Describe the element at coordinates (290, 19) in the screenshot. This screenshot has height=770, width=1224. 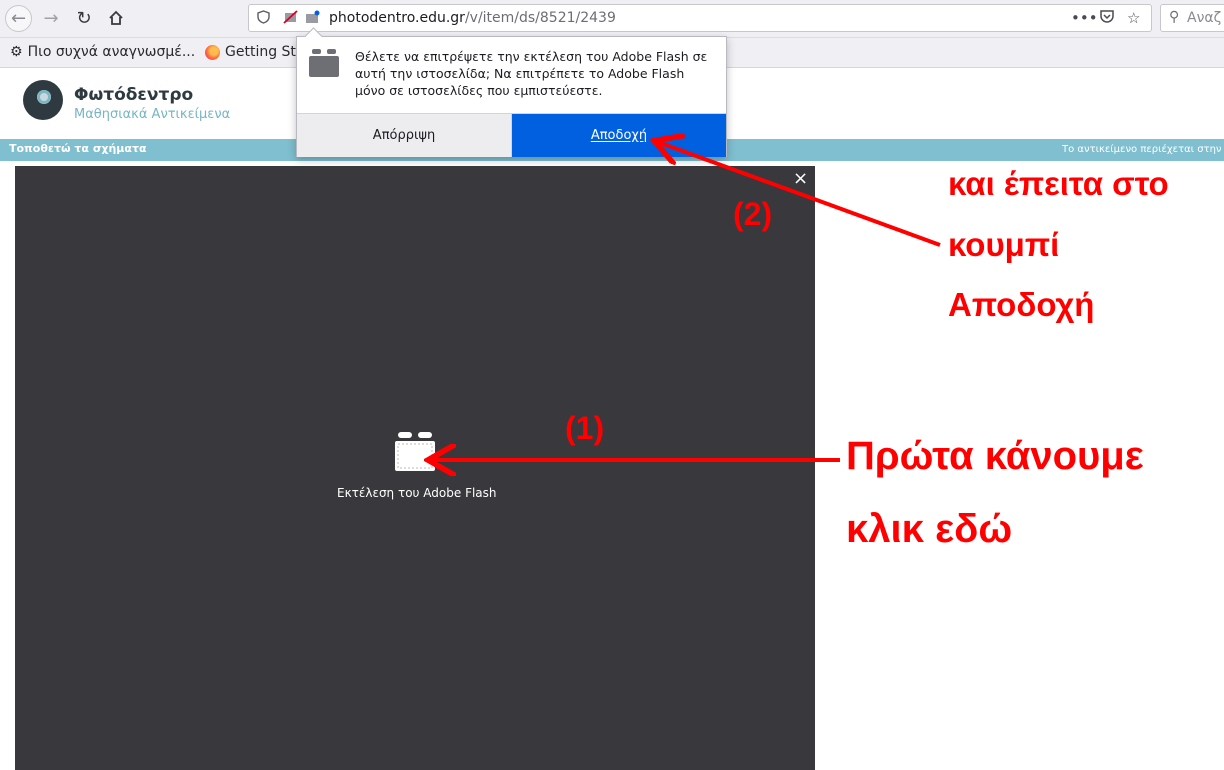
I see `plugin-blocked-icon` at that location.